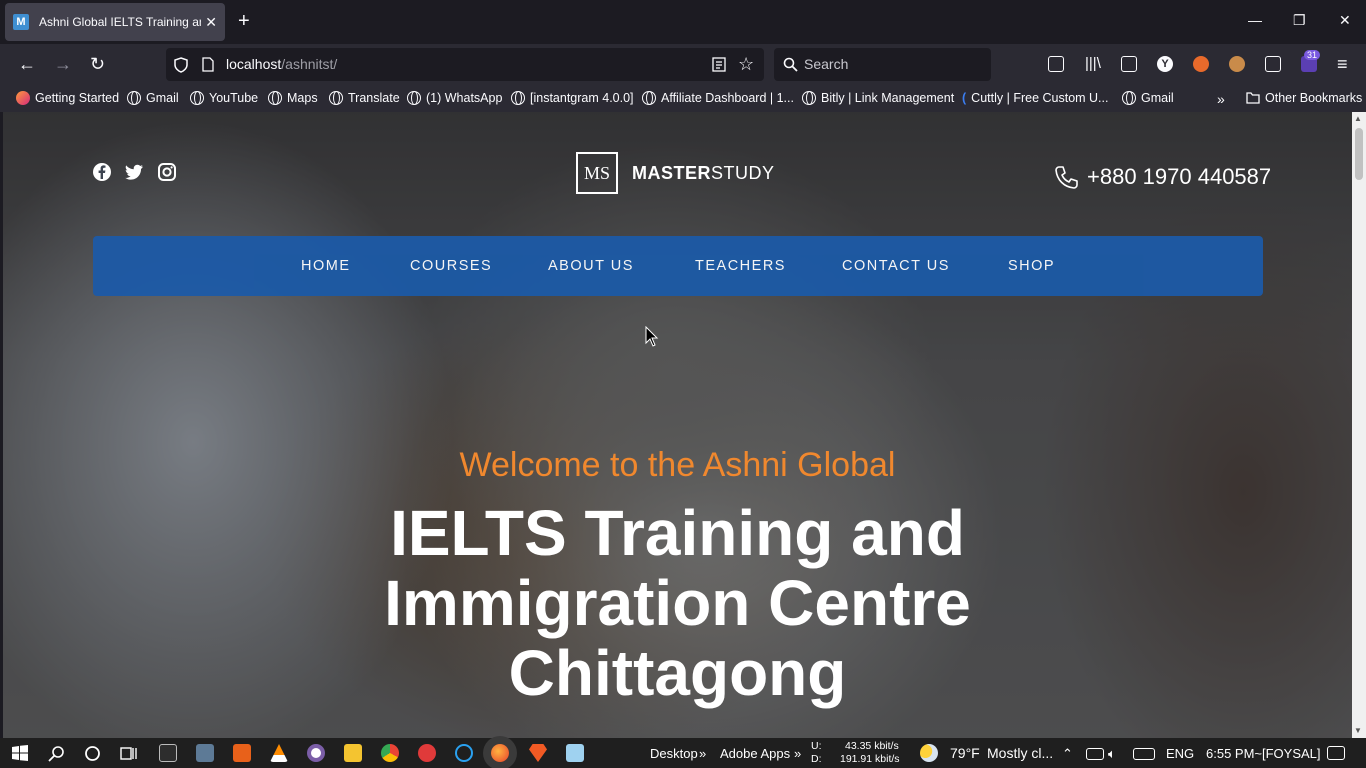 This screenshot has width=1366, height=768. What do you see at coordinates (746, 64) in the screenshot?
I see `bookmark-star-icon: ☆` at bounding box center [746, 64].